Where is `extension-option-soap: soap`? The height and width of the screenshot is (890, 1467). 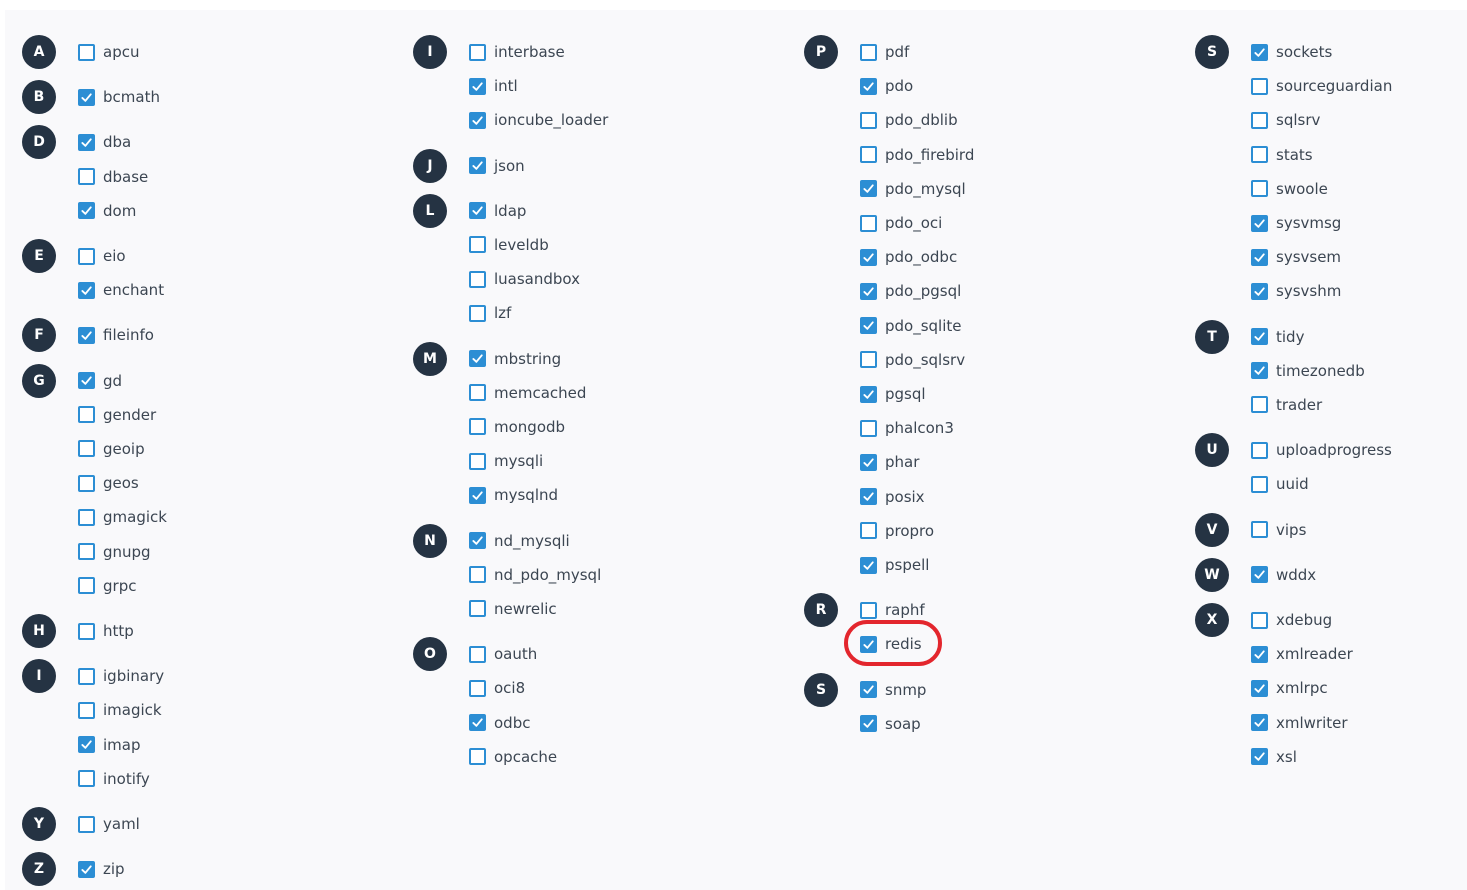 extension-option-soap: soap is located at coordinates (890, 724).